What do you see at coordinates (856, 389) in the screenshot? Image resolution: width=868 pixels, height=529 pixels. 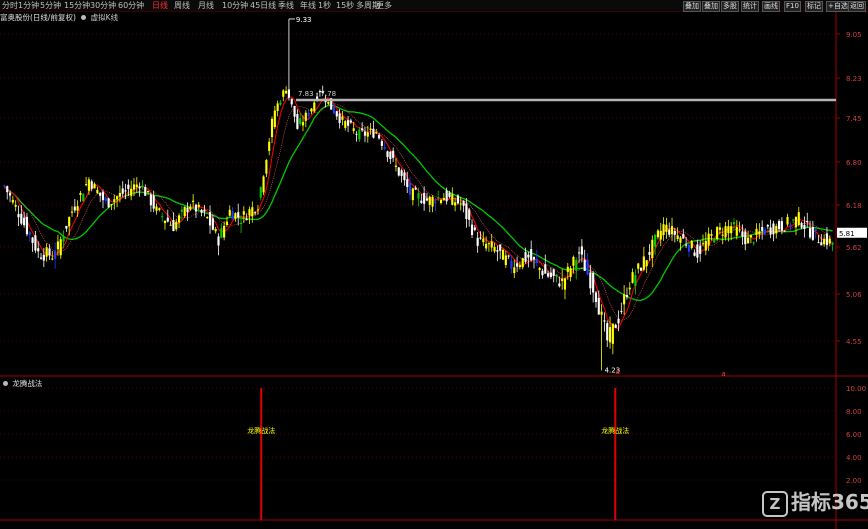 I see `sub-tick-label: 10.00` at bounding box center [856, 389].